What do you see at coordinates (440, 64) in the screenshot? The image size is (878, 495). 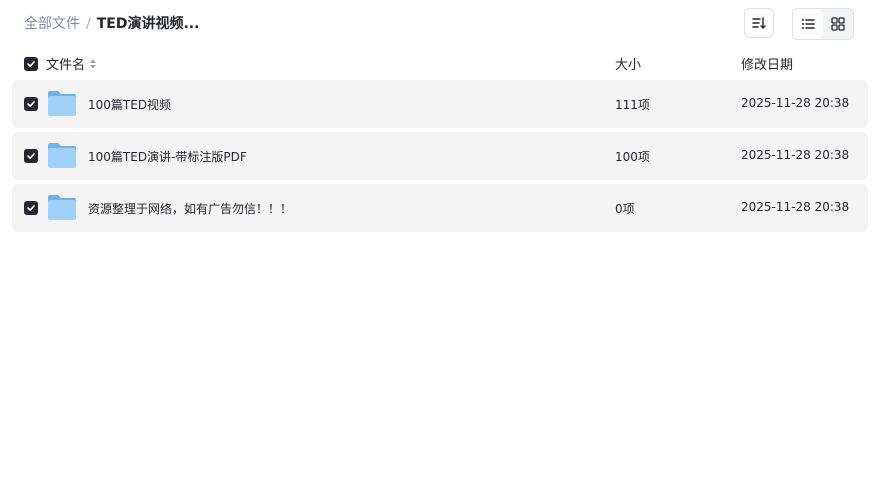 I see `list-header: 文件名 大小 修改日期` at bounding box center [440, 64].